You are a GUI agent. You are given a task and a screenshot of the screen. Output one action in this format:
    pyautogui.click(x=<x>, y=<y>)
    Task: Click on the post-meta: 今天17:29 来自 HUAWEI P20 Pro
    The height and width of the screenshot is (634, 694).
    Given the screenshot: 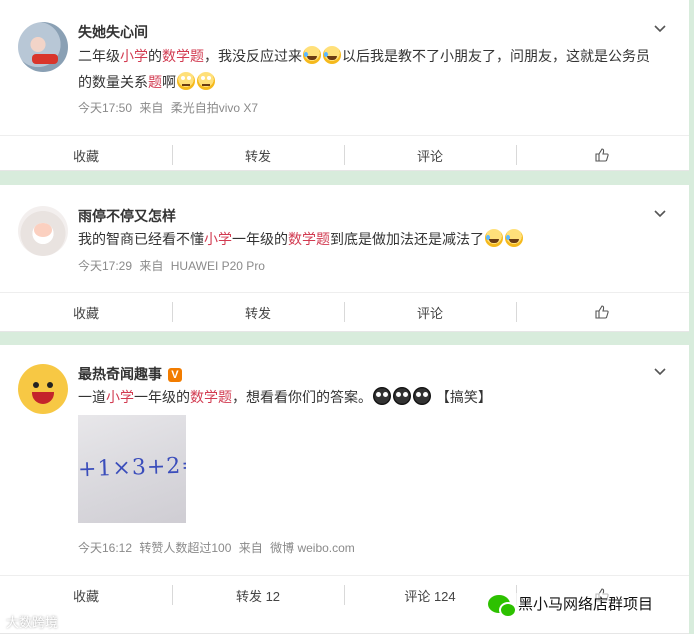 What is the action you would take?
    pyautogui.click(x=173, y=265)
    